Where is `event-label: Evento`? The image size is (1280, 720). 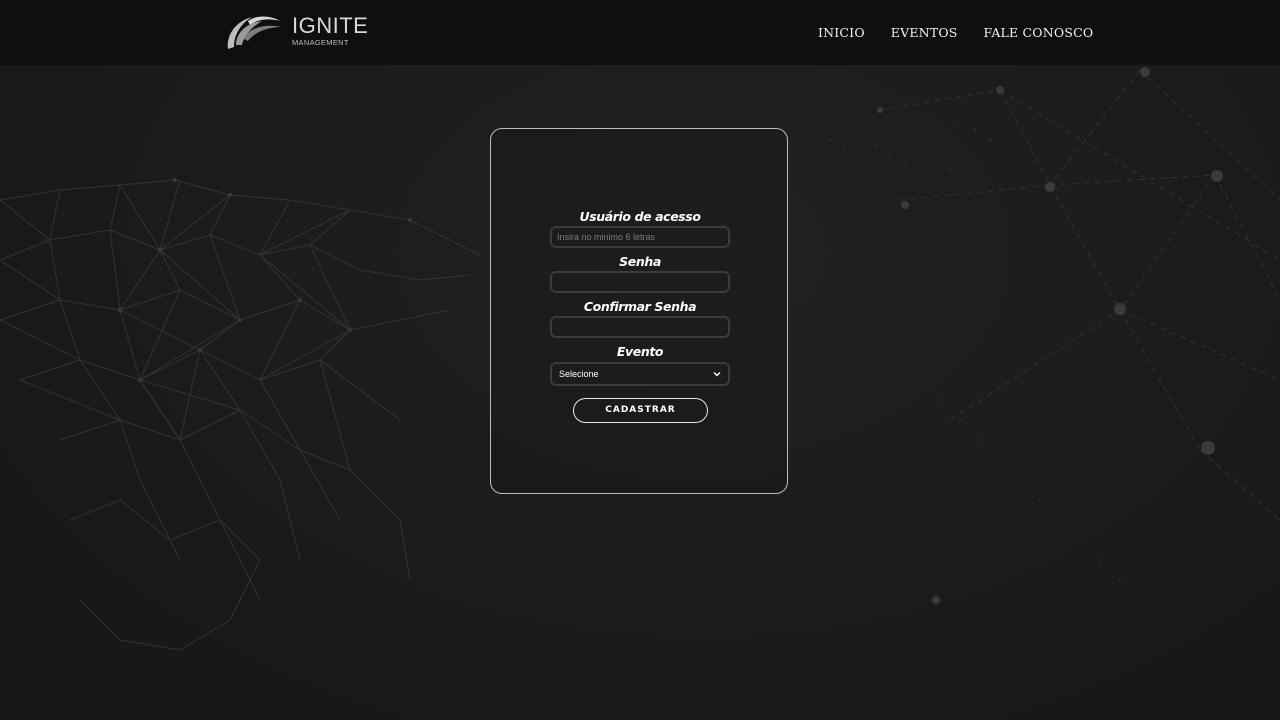
event-label: Evento is located at coordinates (640, 351).